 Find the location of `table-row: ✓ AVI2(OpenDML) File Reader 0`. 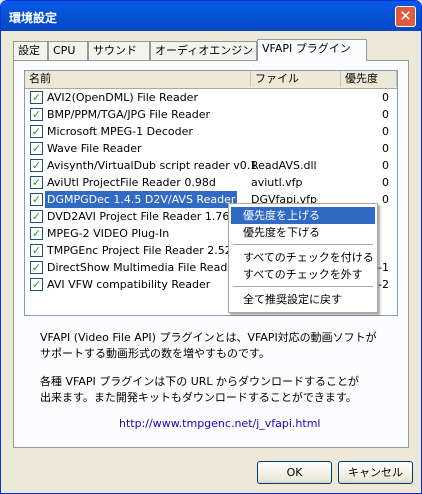

table-row: ✓ AVI2(OpenDML) File Reader 0 is located at coordinates (211, 97).